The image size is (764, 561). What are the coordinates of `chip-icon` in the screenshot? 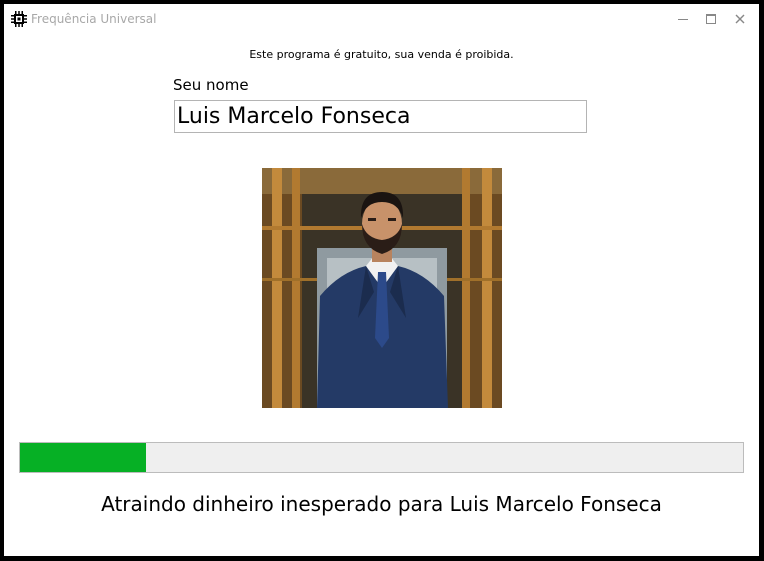 It's located at (19, 19).